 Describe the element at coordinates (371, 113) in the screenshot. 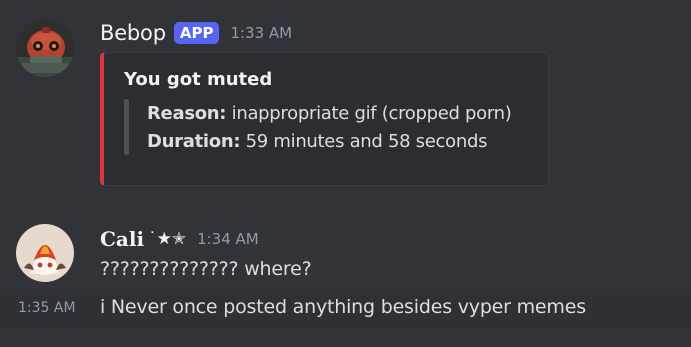

I see `field-value: inappropriate gif (cropped porn)` at that location.